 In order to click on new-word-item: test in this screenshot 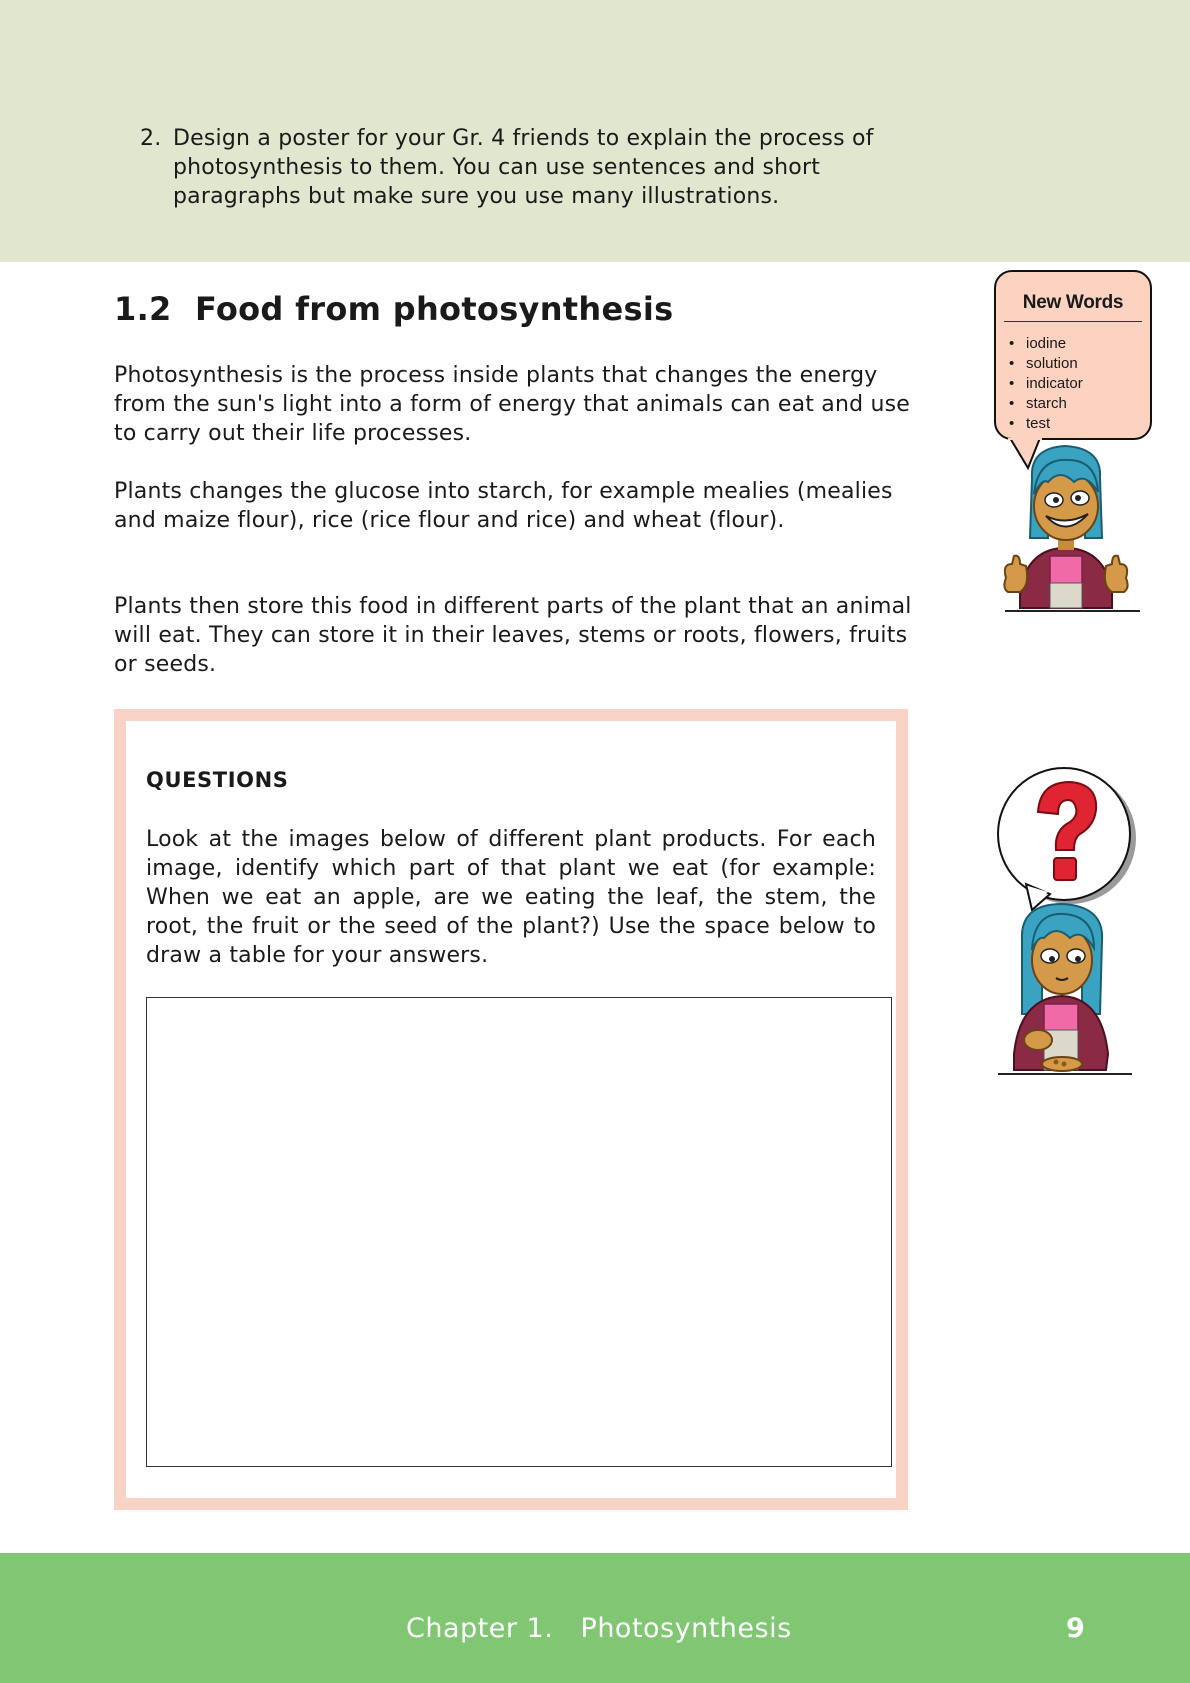, I will do `click(1079, 424)`.